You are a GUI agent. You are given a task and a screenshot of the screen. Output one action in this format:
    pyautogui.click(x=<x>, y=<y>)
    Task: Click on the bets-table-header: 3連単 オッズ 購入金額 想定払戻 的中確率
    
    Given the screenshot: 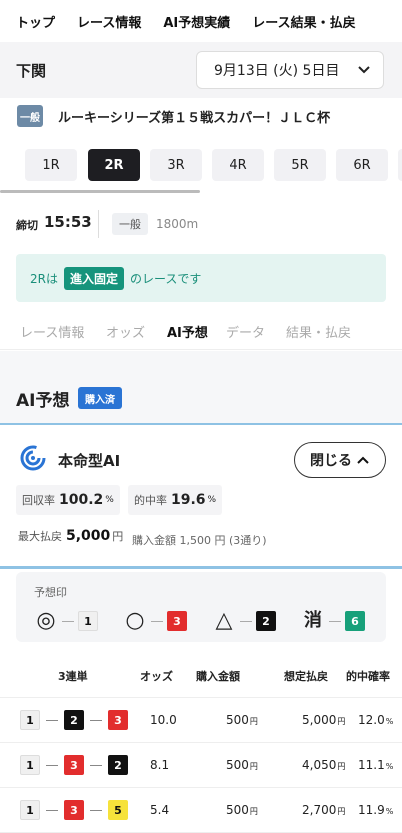 What is the action you would take?
    pyautogui.click(x=201, y=676)
    